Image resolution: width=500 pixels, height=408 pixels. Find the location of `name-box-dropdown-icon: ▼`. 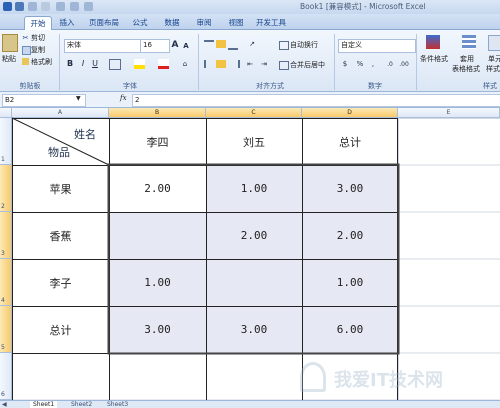

name-box-dropdown-icon: ▼ is located at coordinates (78, 98).